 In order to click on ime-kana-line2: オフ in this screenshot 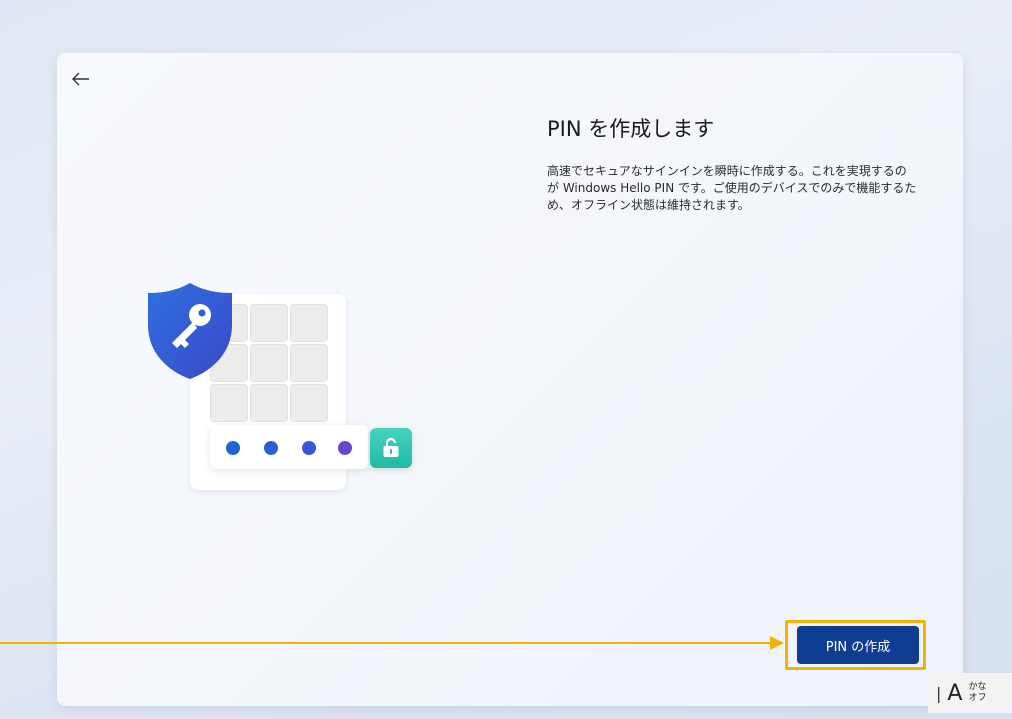, I will do `click(977, 698)`.